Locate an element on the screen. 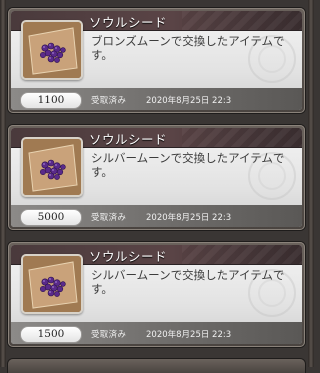 The image size is (320, 373). item-info-bar: 1100 受取済み 2020年8月25日 22:3 is located at coordinates (156, 99).